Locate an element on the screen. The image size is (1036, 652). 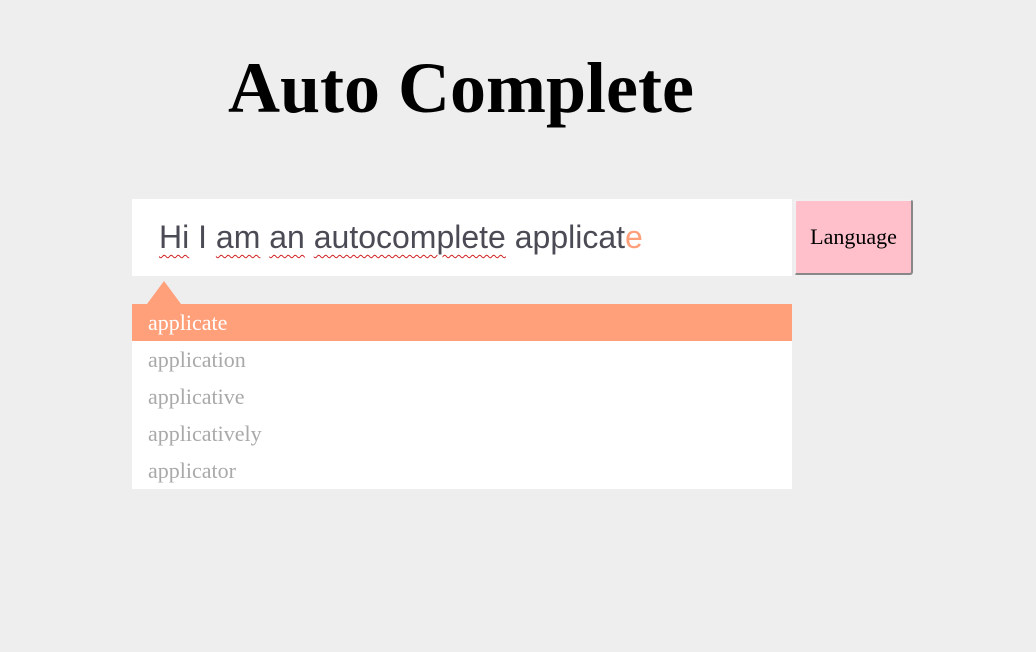
suggestion-item: applicator is located at coordinates (462, 470).